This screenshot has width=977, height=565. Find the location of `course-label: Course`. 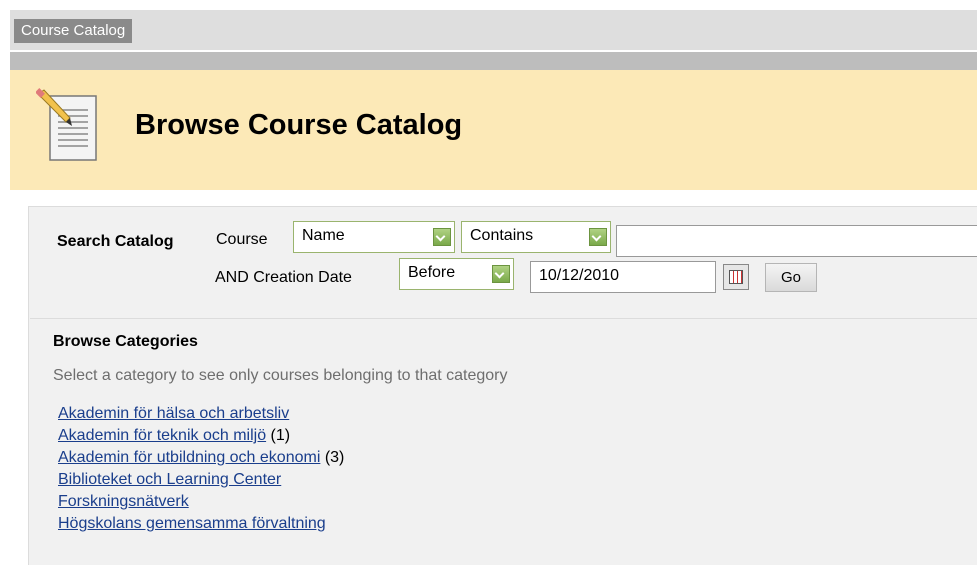

course-label: Course is located at coordinates (242, 239).